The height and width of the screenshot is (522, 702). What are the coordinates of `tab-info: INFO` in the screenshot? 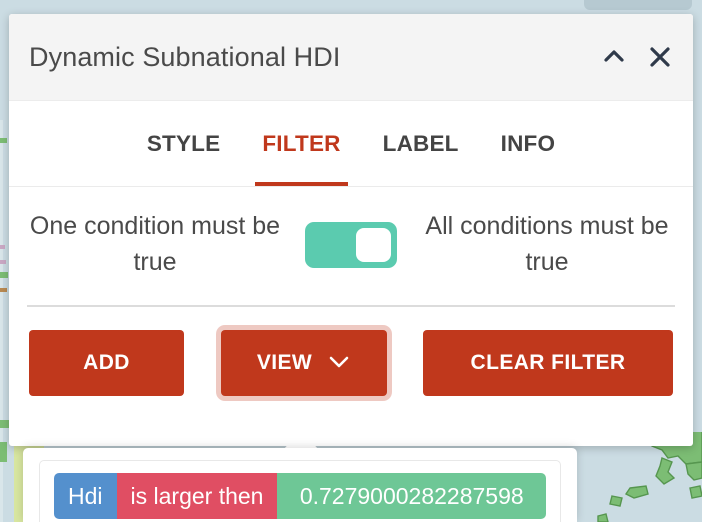 It's located at (528, 143).